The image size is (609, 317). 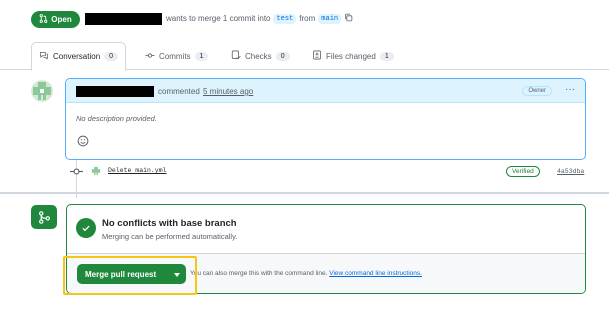 What do you see at coordinates (76, 172) in the screenshot?
I see `commit-node-icon` at bounding box center [76, 172].